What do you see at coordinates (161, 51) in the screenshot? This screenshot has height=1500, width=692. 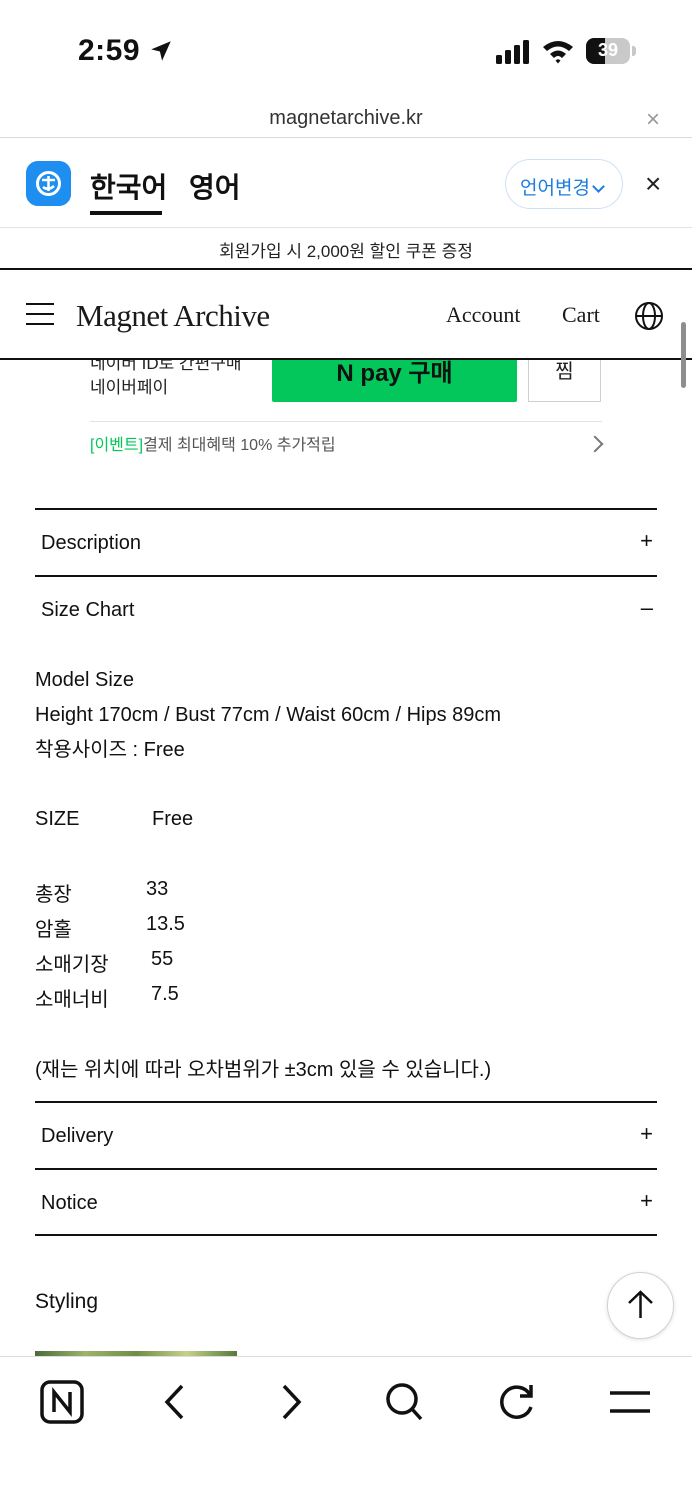 I see `location-arrow-icon` at bounding box center [161, 51].